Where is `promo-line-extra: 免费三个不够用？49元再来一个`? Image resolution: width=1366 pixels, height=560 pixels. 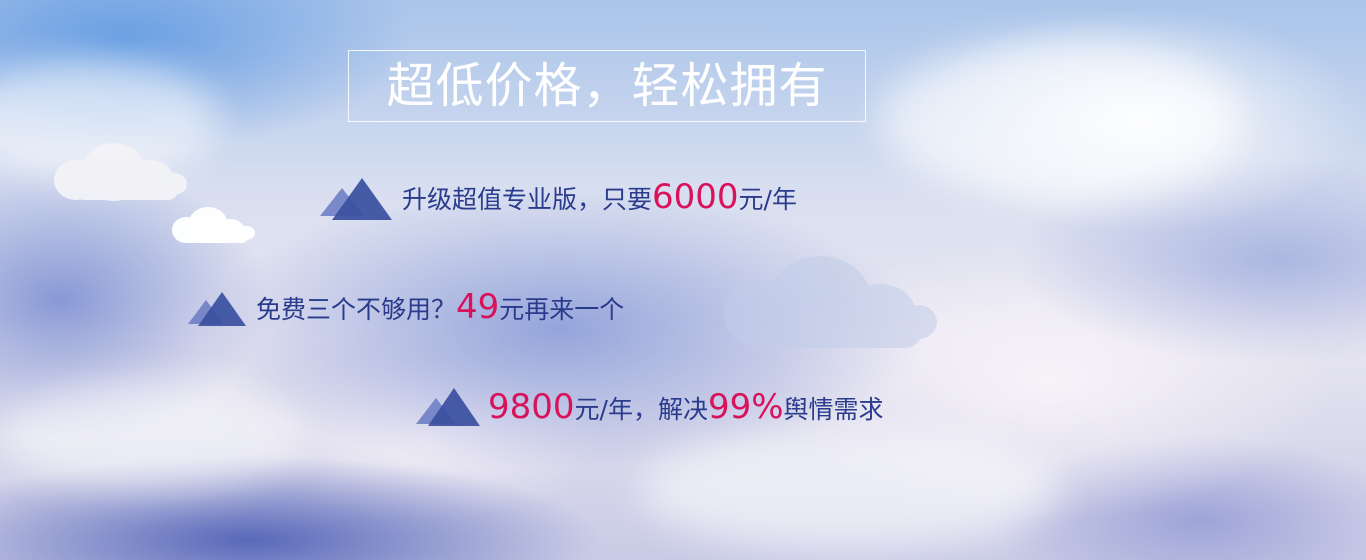
promo-line-extra: 免费三个不够用？49元再来一个 is located at coordinates (440, 307).